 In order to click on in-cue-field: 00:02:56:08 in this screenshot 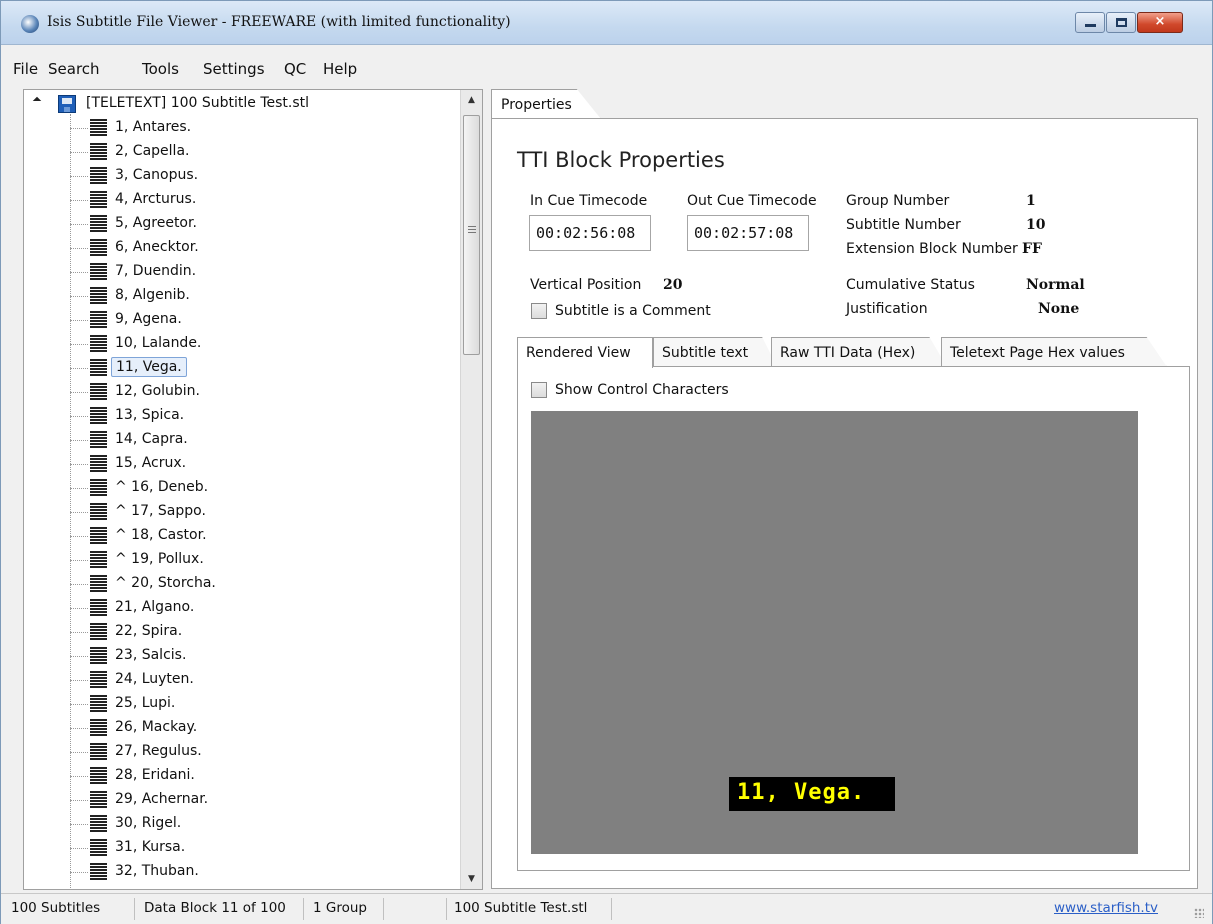, I will do `click(590, 233)`.